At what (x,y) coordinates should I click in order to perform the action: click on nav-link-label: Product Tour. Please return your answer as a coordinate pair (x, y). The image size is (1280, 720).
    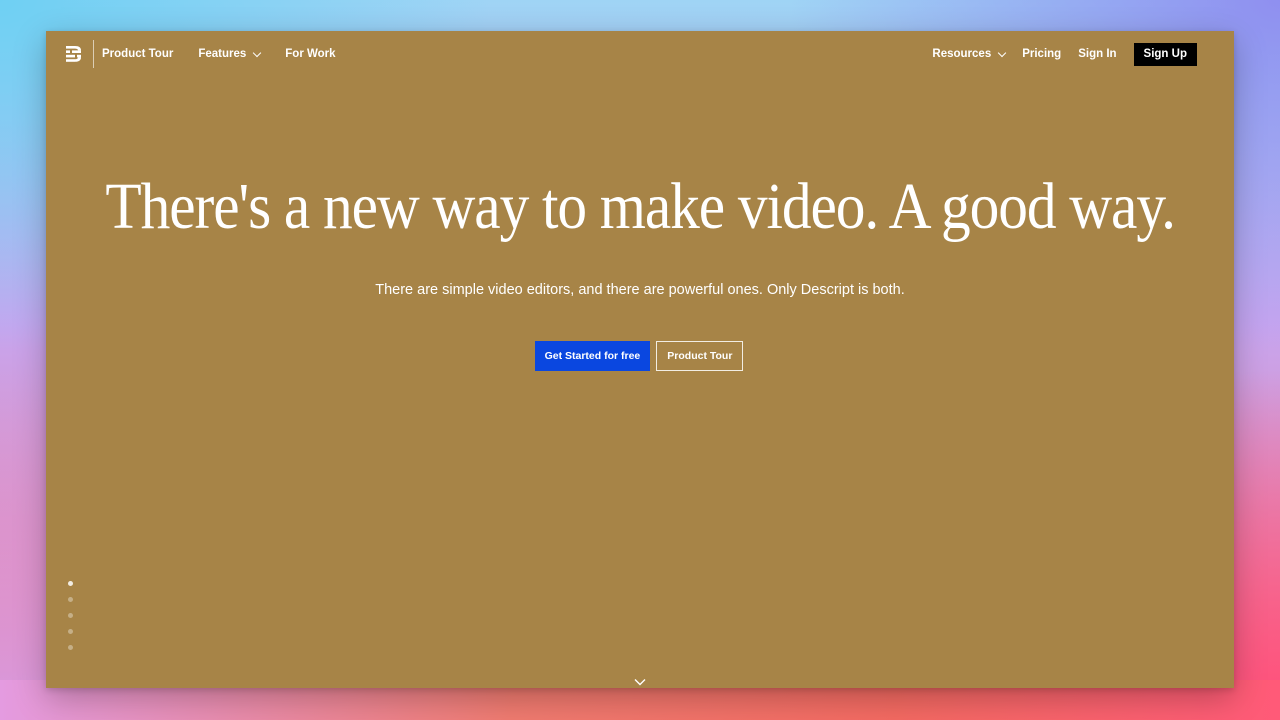
    Looking at the image, I should click on (138, 54).